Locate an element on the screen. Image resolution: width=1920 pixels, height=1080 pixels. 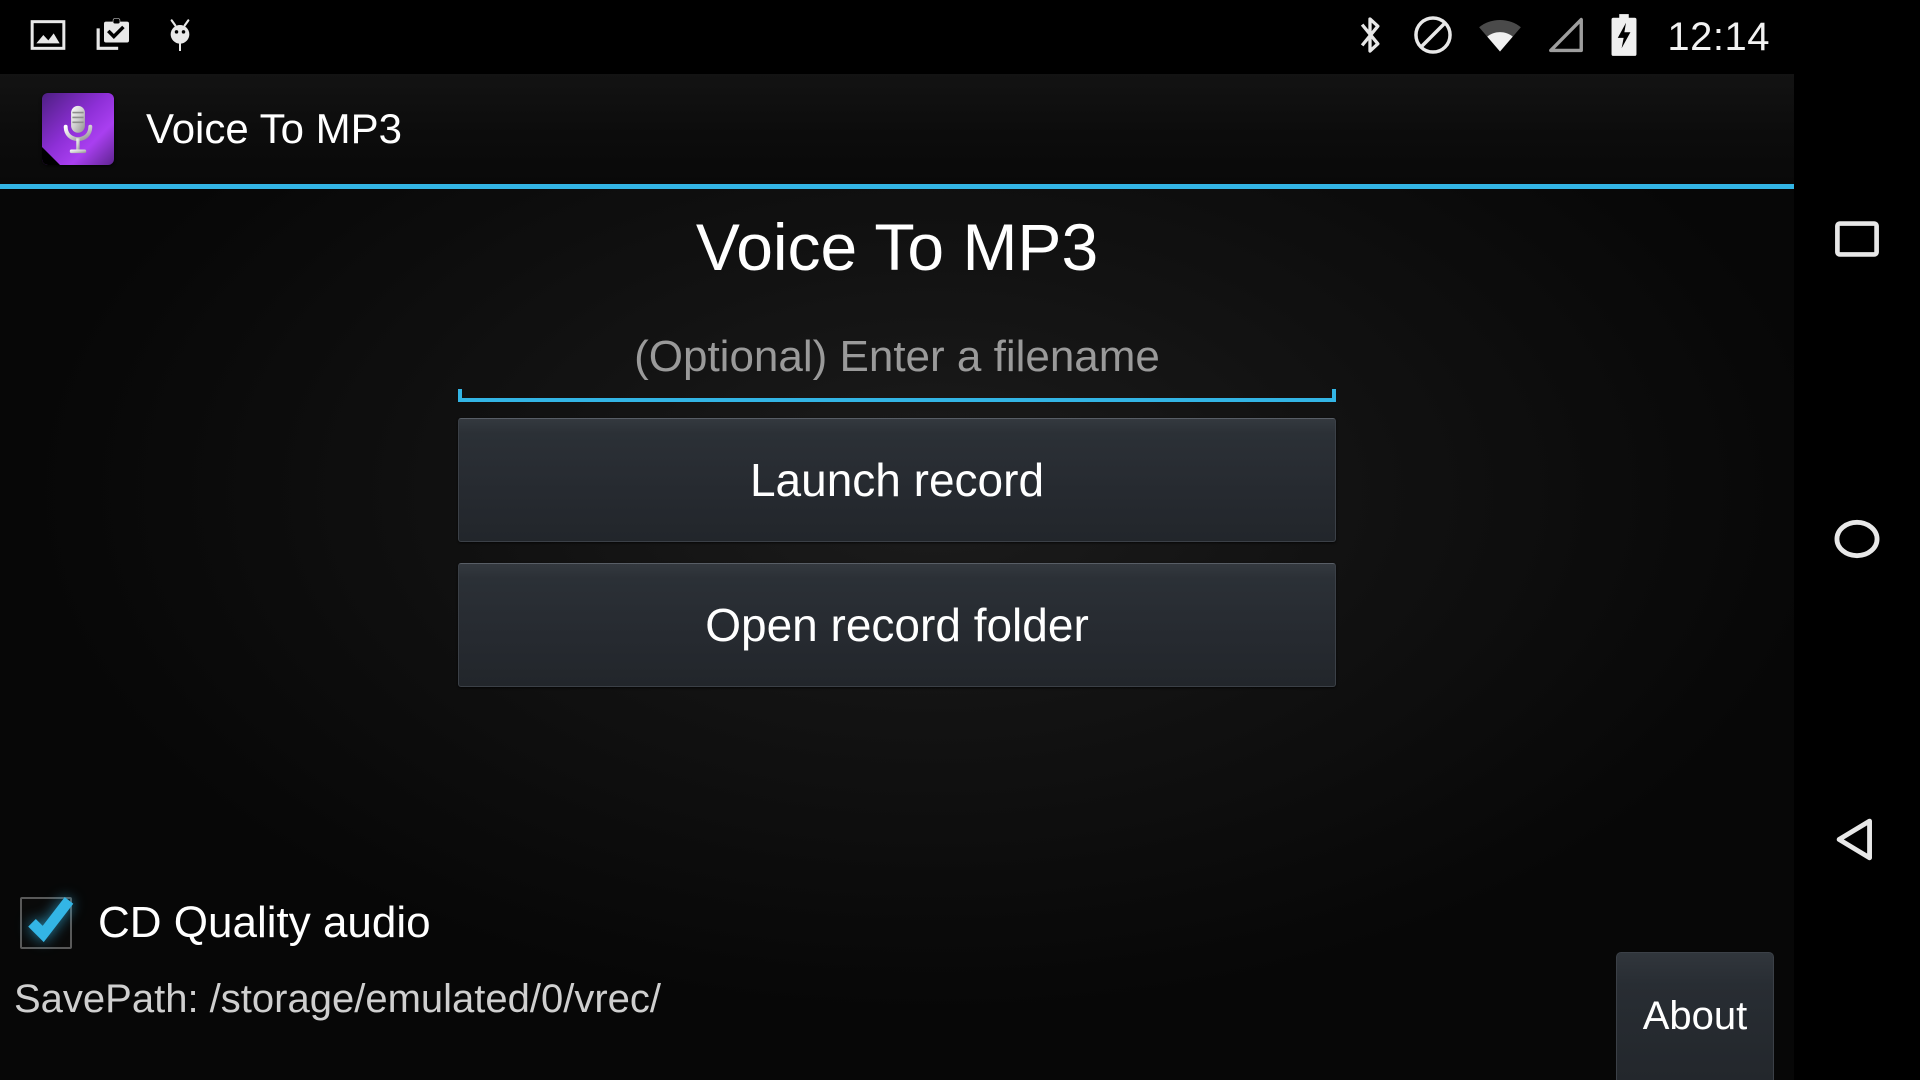
cd-quality-checkbox-row: CD Quality audio is located at coordinates (225, 923).